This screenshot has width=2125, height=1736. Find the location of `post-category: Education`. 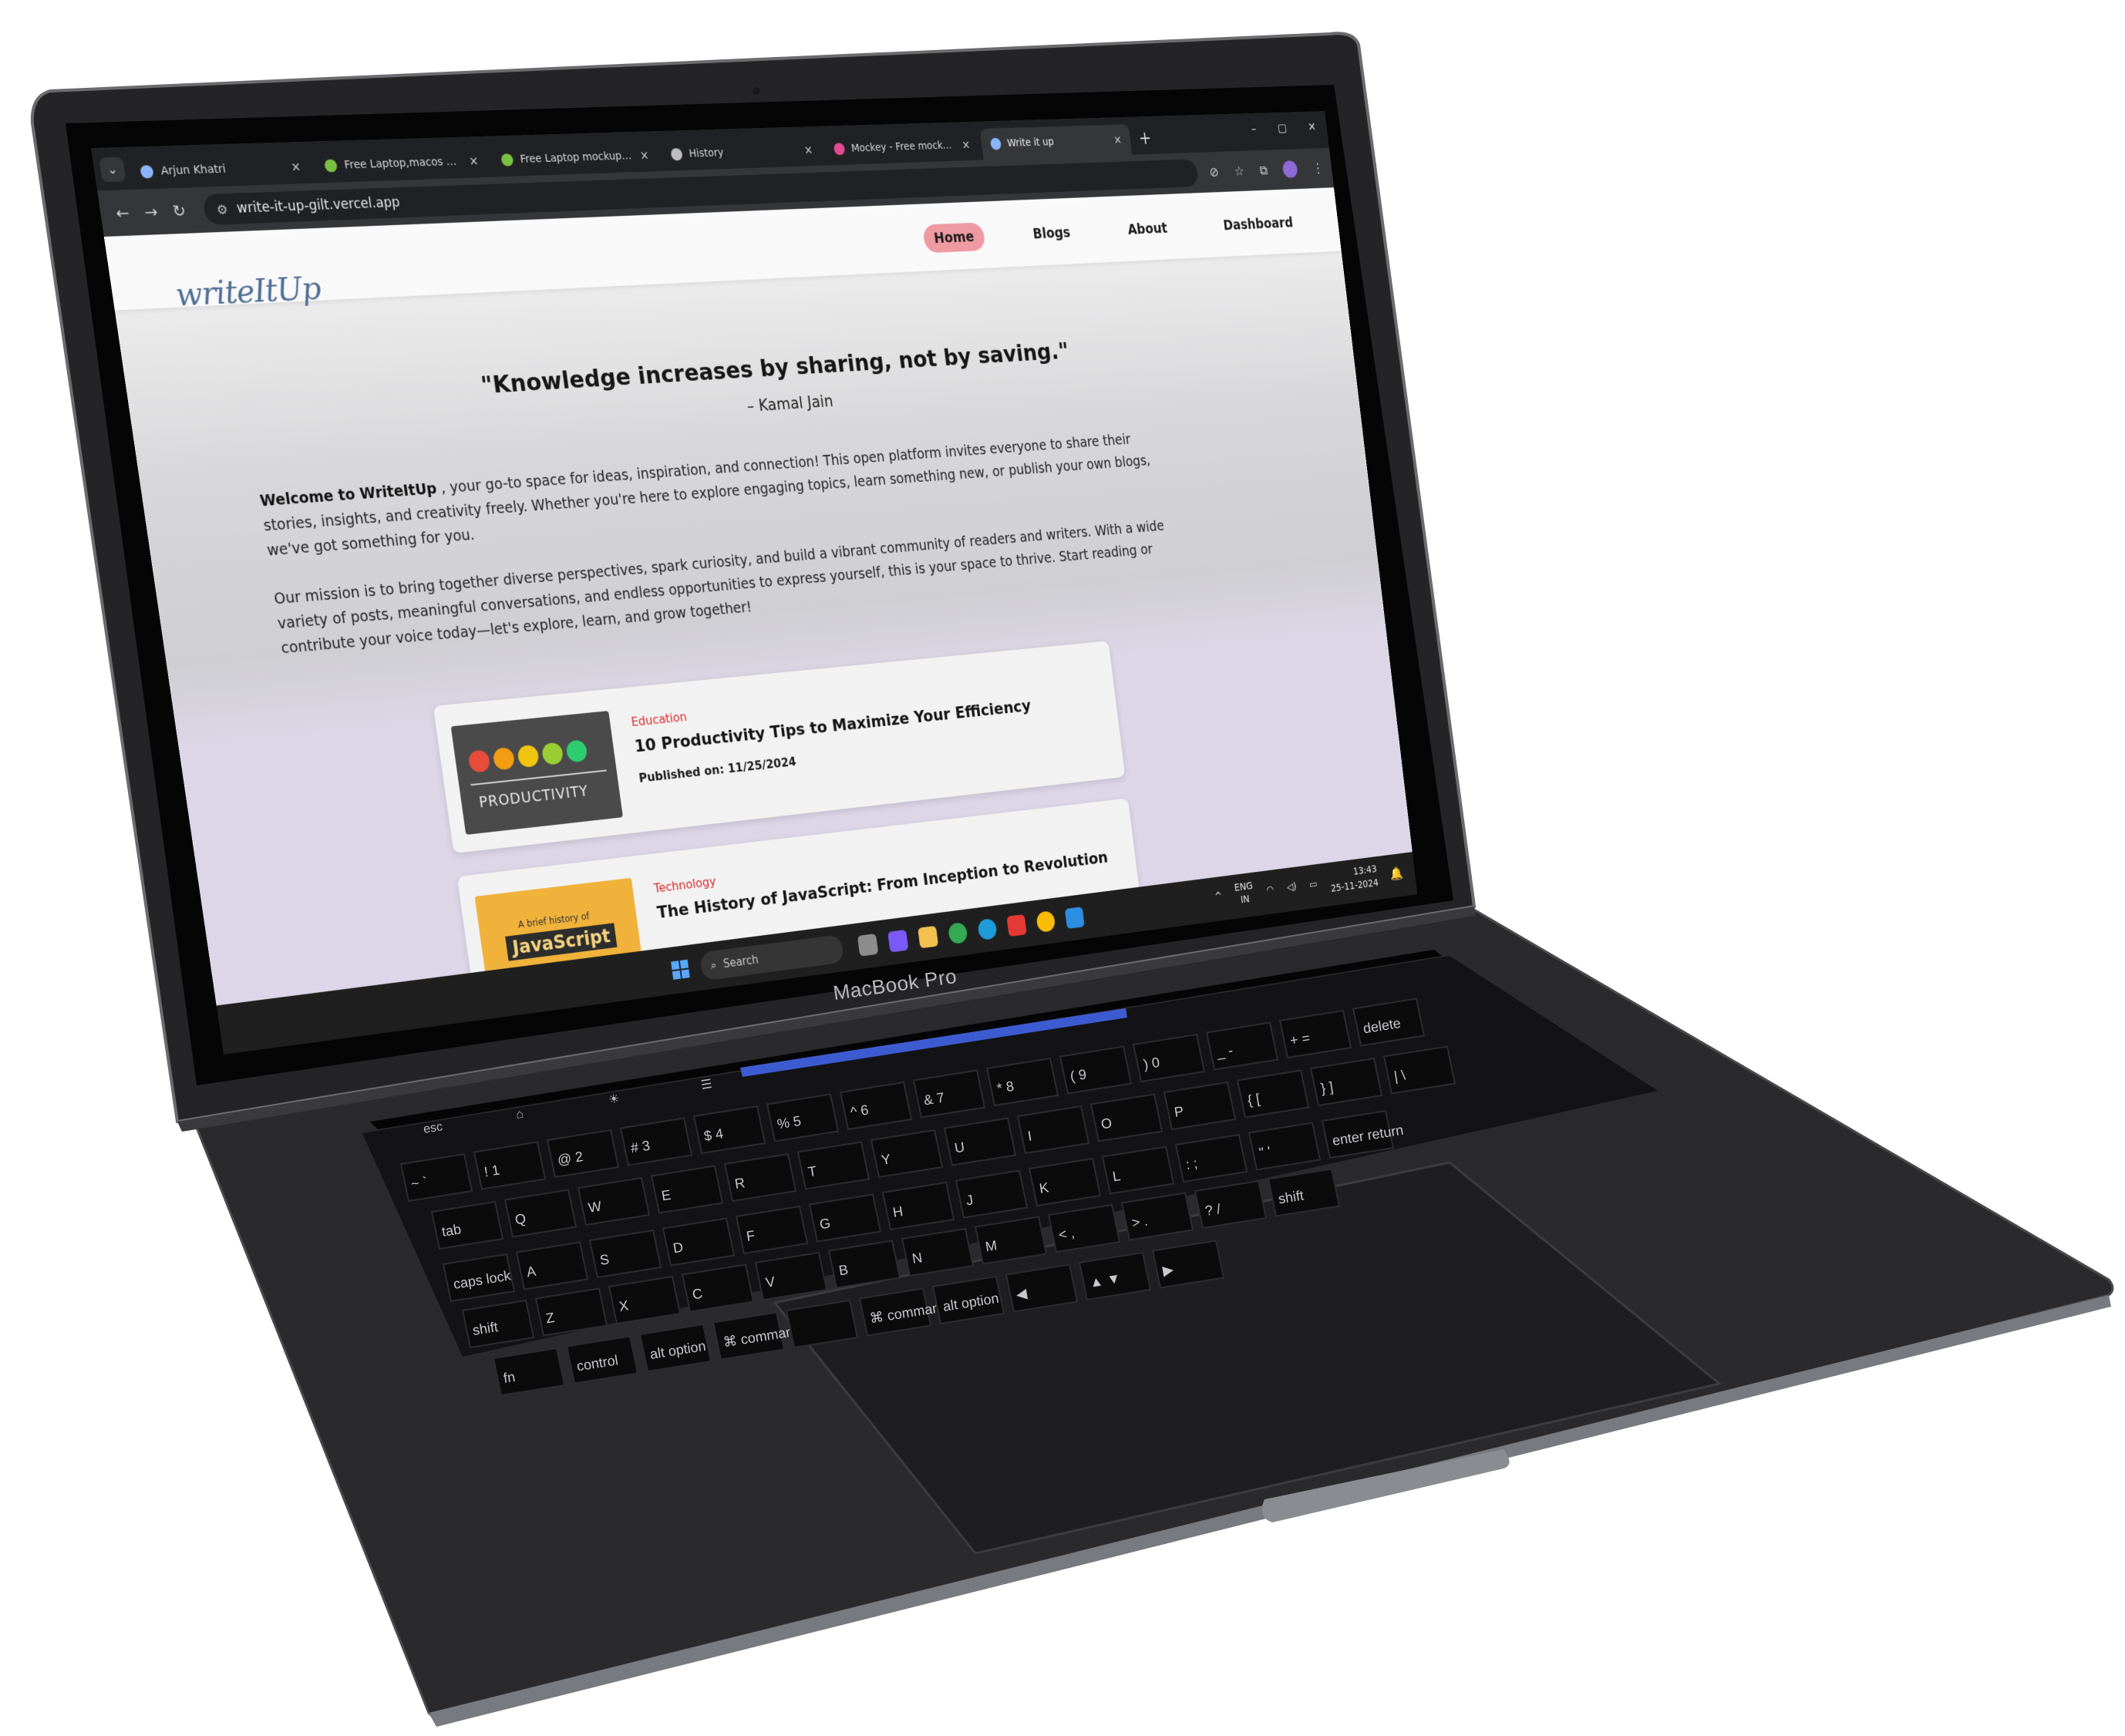

post-category: Education is located at coordinates (659, 719).